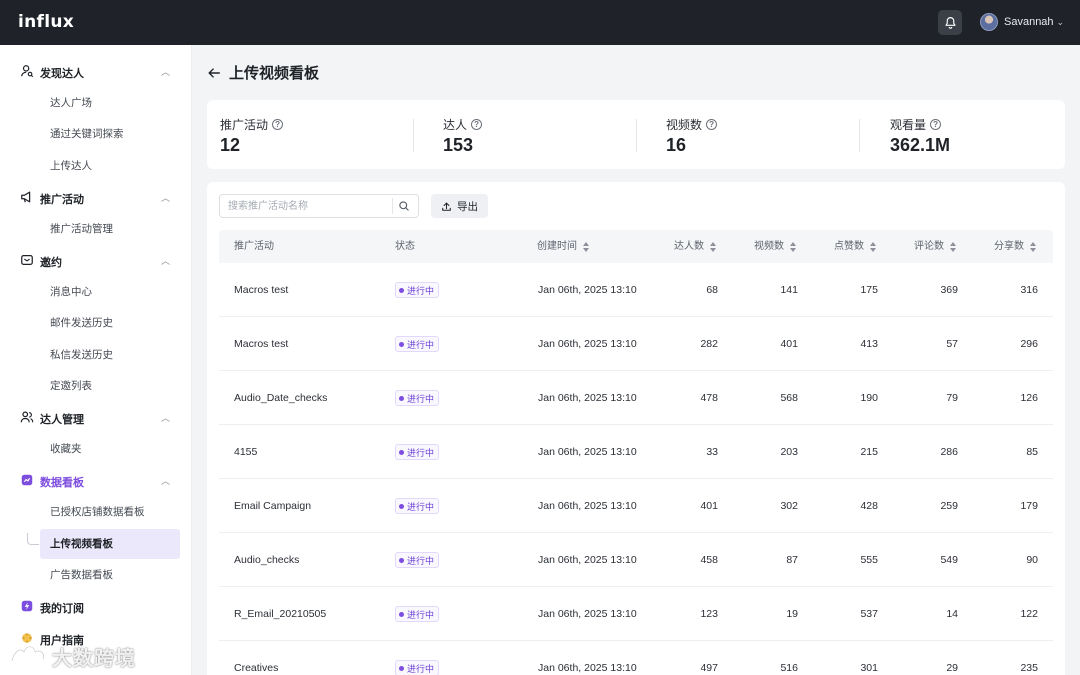 The height and width of the screenshot is (675, 1080). Describe the element at coordinates (989, 22) in the screenshot. I see `avatar` at that location.